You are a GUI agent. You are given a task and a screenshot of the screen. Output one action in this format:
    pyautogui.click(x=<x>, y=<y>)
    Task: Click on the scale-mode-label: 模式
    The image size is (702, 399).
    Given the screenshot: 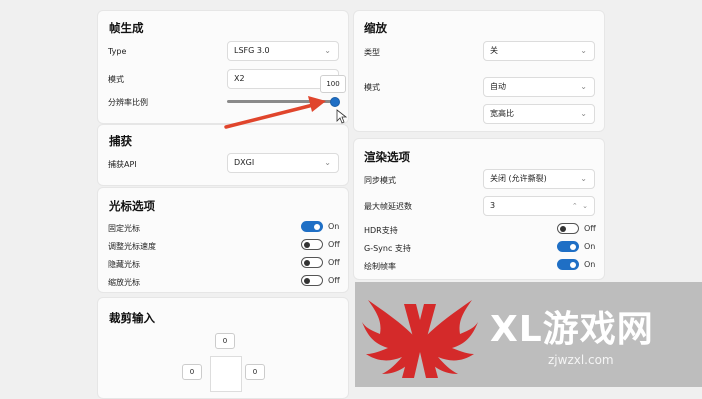 What is the action you would take?
    pyautogui.click(x=372, y=87)
    